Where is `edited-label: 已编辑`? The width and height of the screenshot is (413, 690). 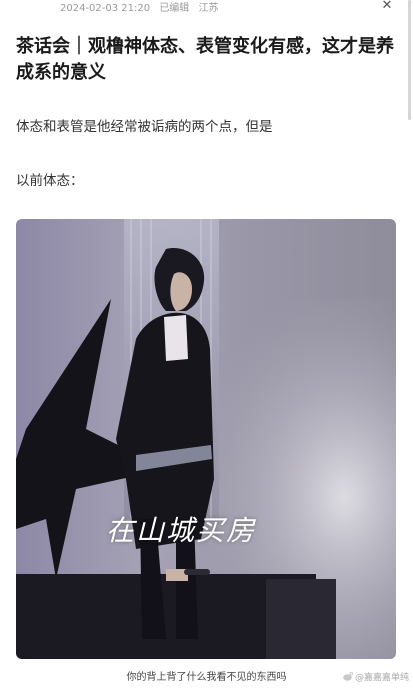
edited-label: 已编辑 is located at coordinates (174, 8).